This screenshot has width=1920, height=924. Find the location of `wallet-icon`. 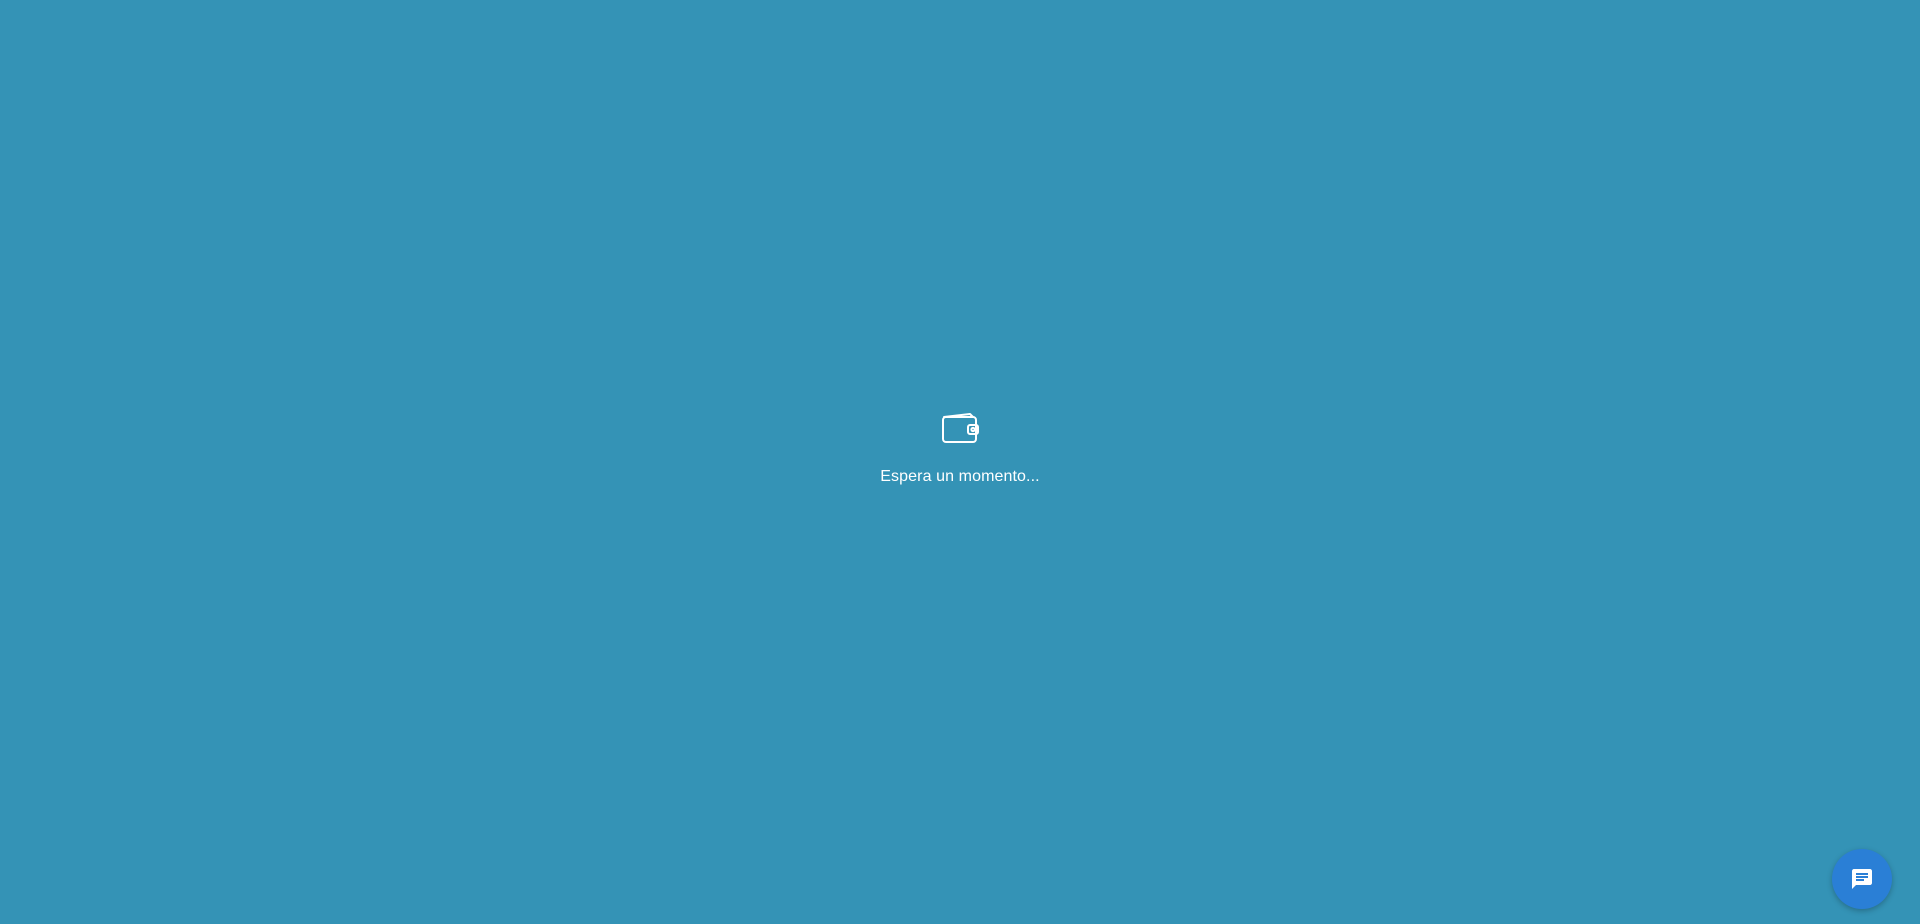

wallet-icon is located at coordinates (960, 428).